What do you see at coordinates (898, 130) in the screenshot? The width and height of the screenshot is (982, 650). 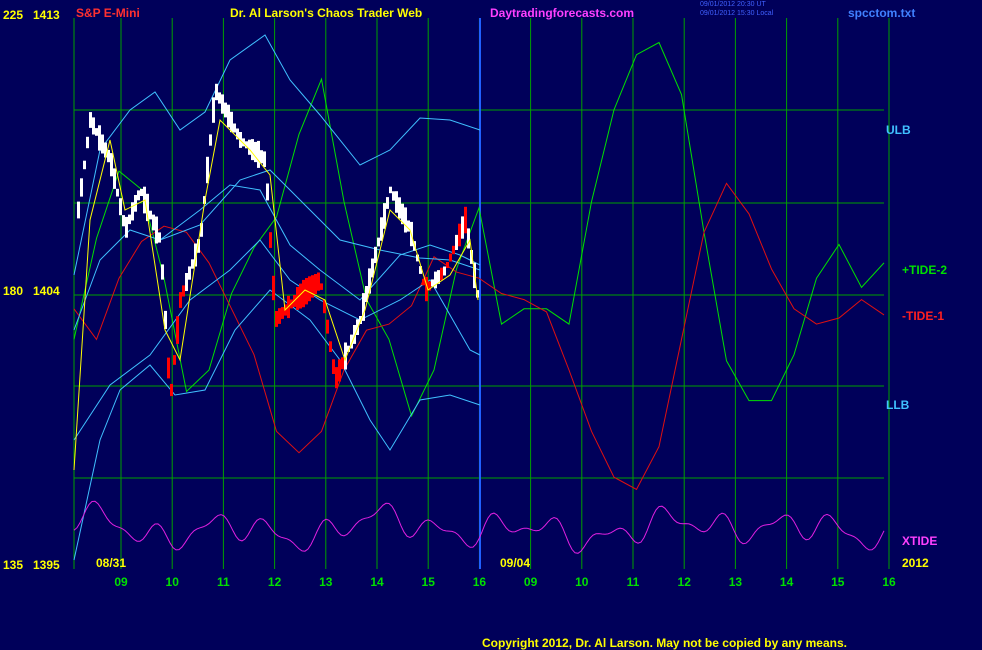 I see `label-ulb: ULB` at bounding box center [898, 130].